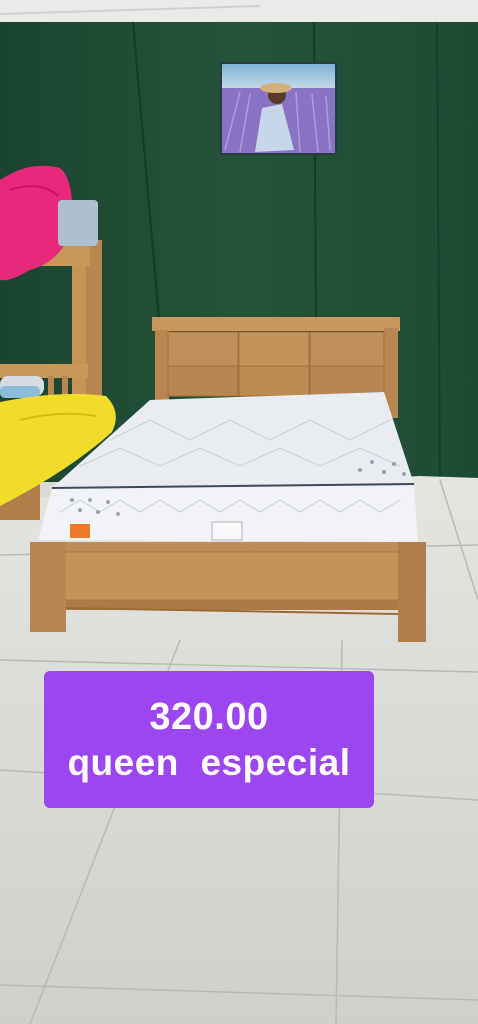 This screenshot has height=1024, width=478. I want to click on bed-leg-right, so click(412, 592).